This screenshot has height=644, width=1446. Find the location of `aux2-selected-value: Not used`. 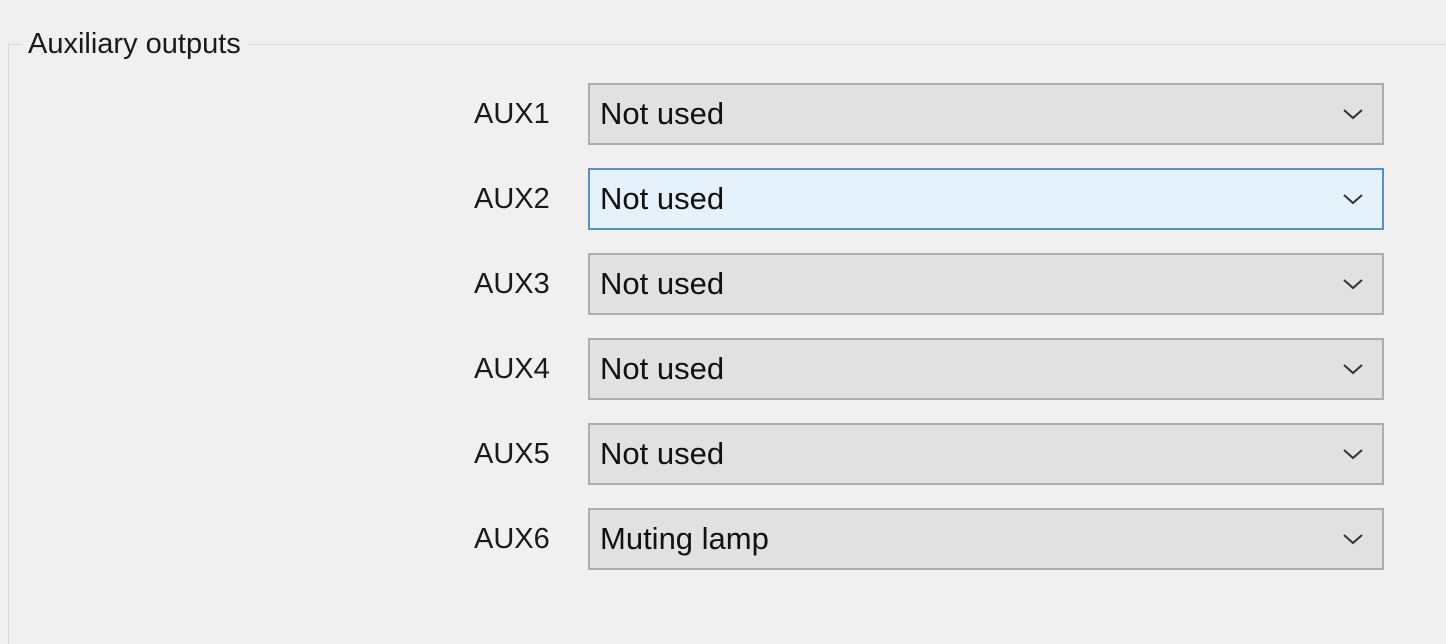

aux2-selected-value: Not used is located at coordinates (662, 198).